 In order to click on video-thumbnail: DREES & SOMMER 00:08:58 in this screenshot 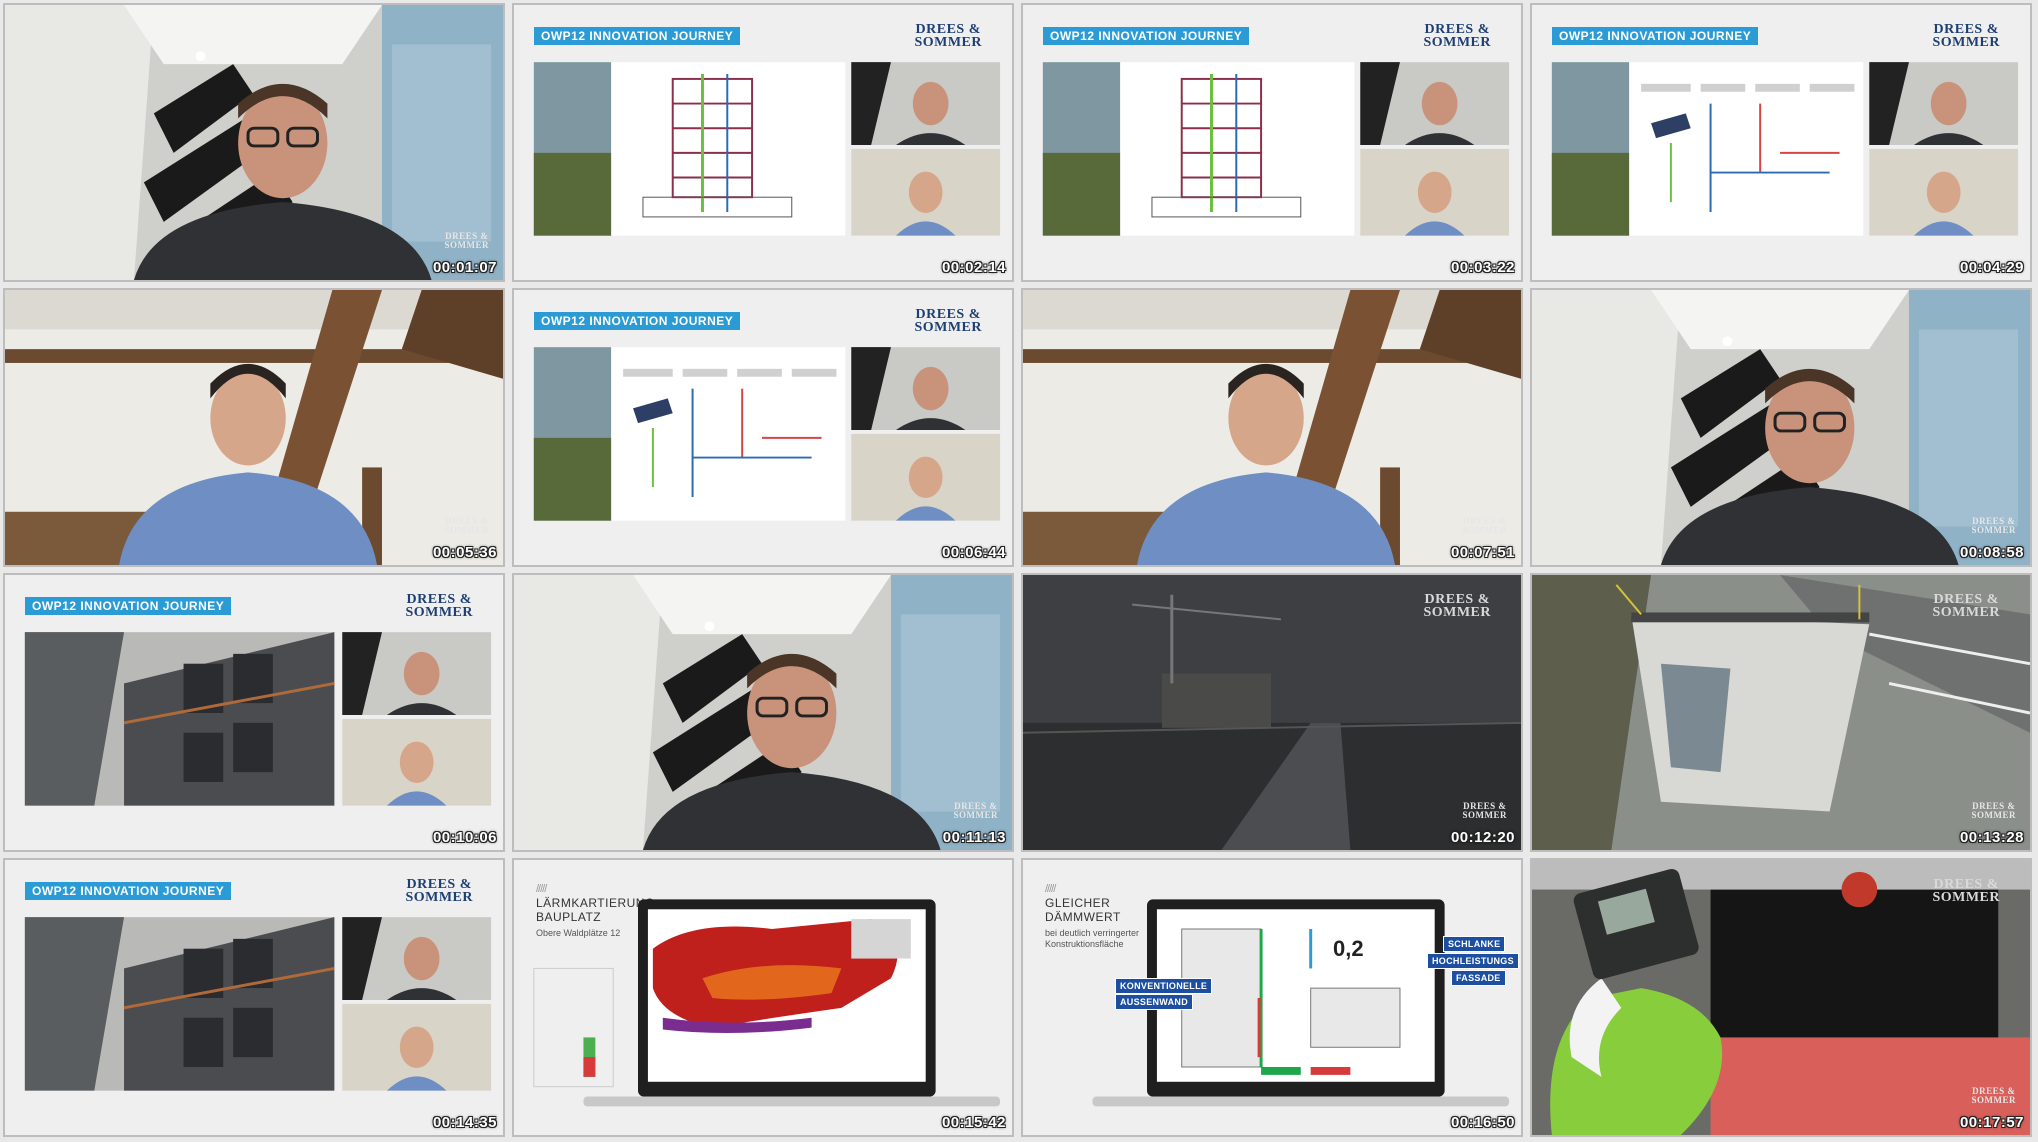, I will do `click(1781, 427)`.